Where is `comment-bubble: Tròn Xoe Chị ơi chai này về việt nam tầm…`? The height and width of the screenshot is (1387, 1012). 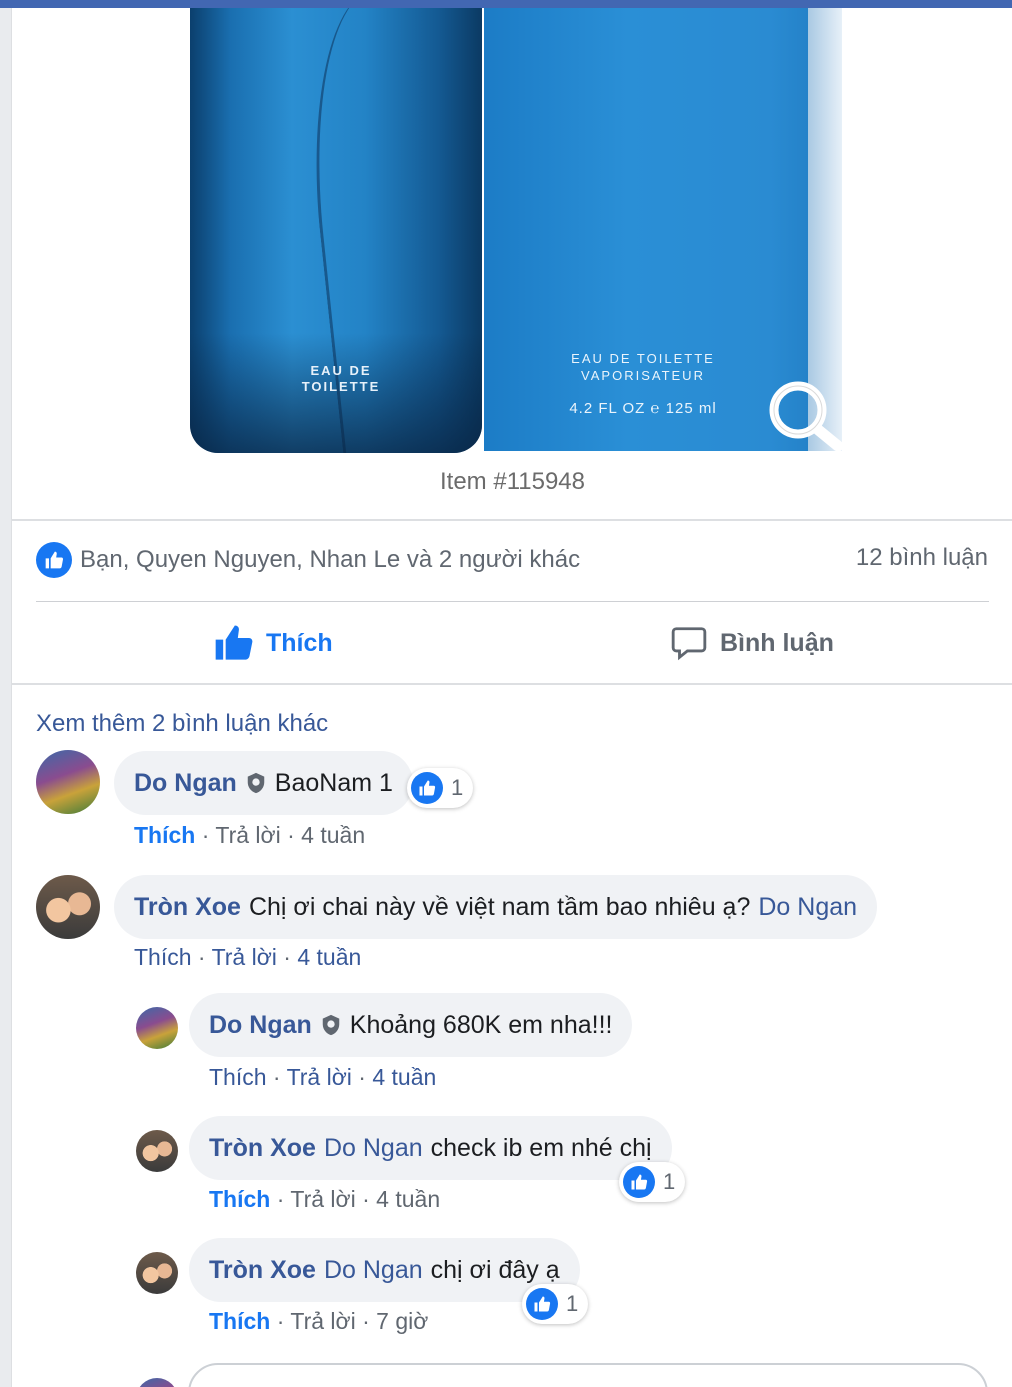 comment-bubble: Tròn Xoe Chị ơi chai này về việt nam tầm… is located at coordinates (496, 907).